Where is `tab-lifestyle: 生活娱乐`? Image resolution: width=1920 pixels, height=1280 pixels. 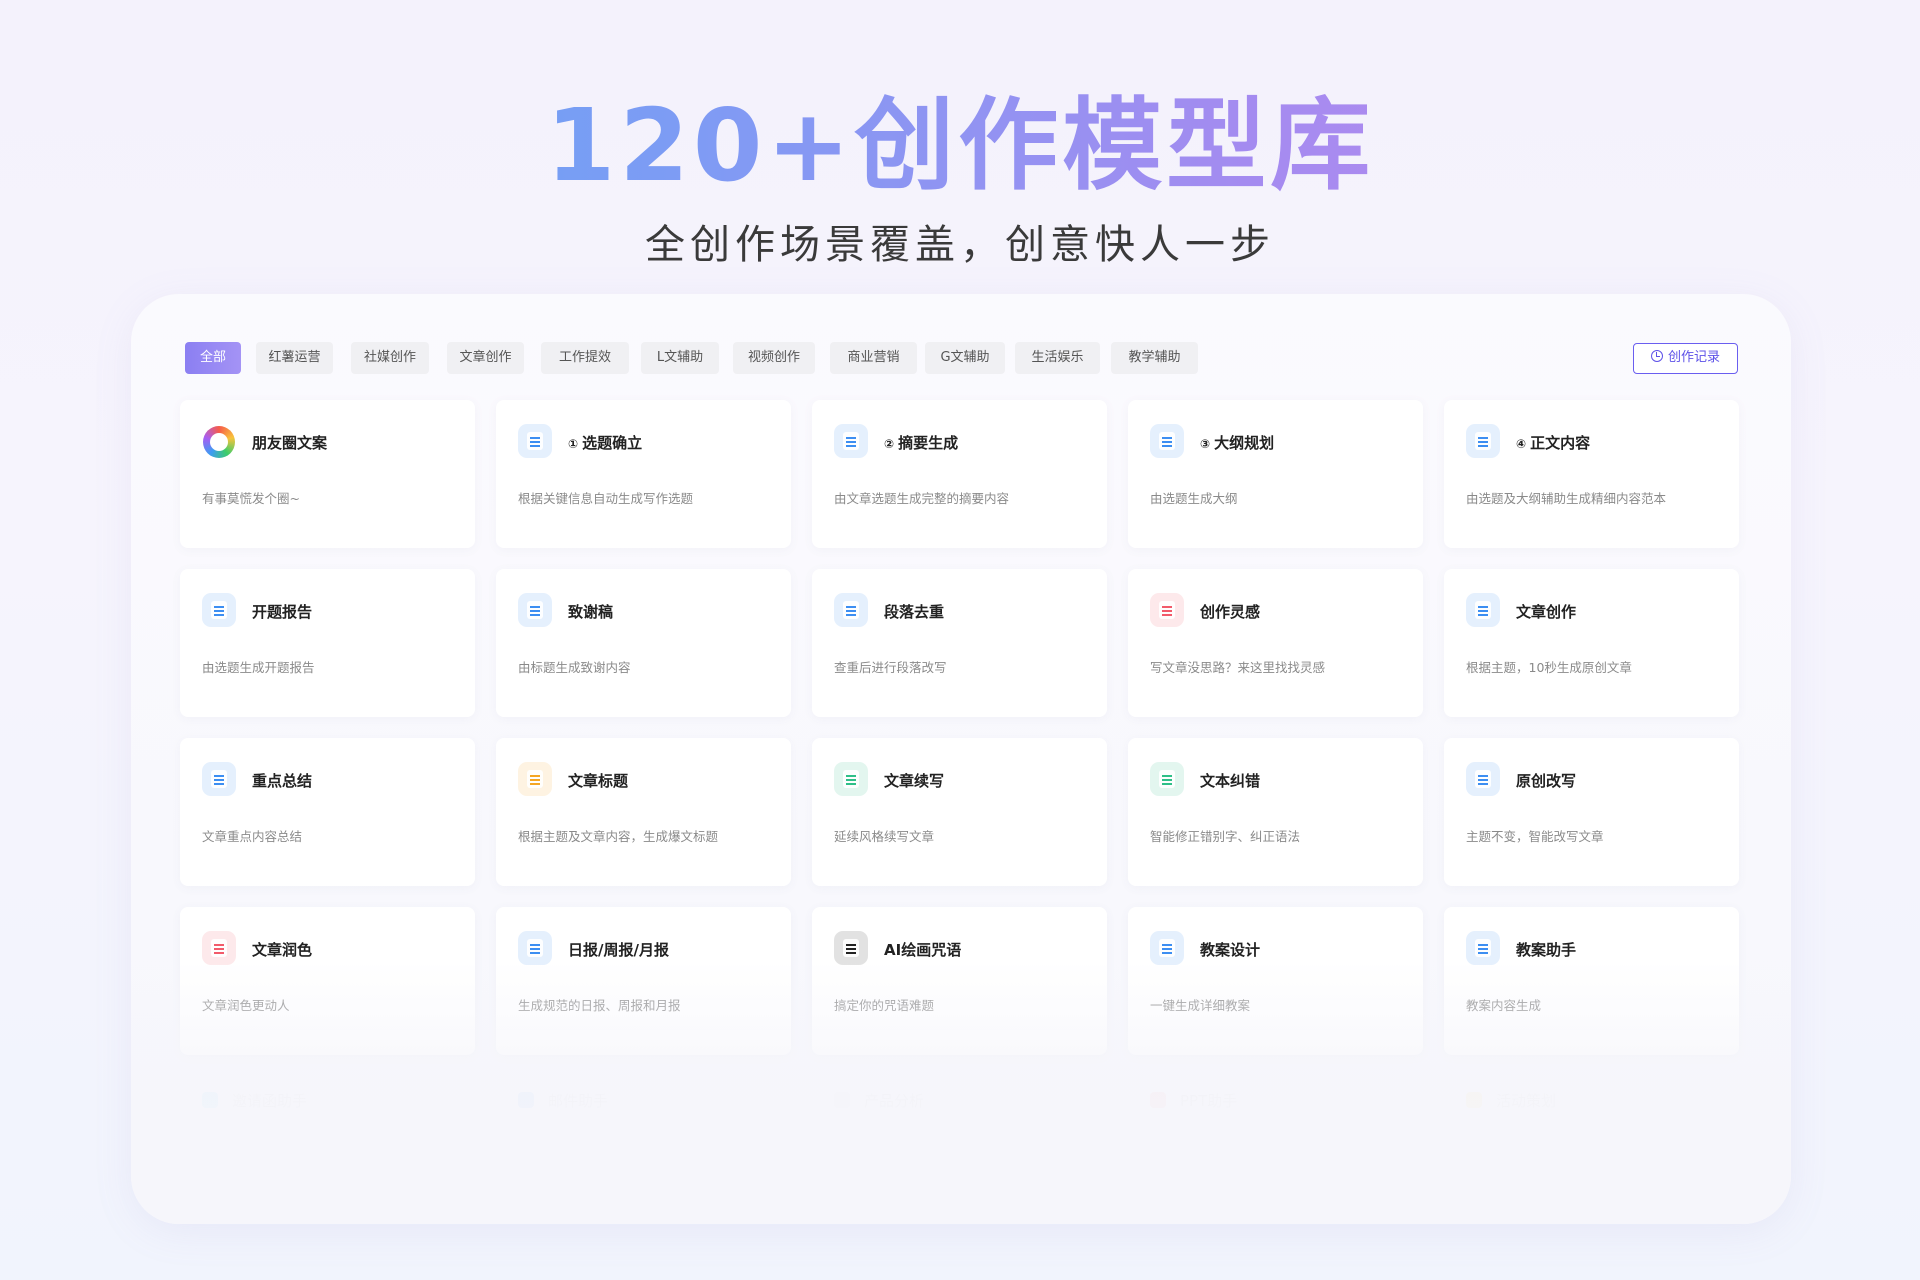
tab-lifestyle: 生活娱乐 is located at coordinates (1057, 358).